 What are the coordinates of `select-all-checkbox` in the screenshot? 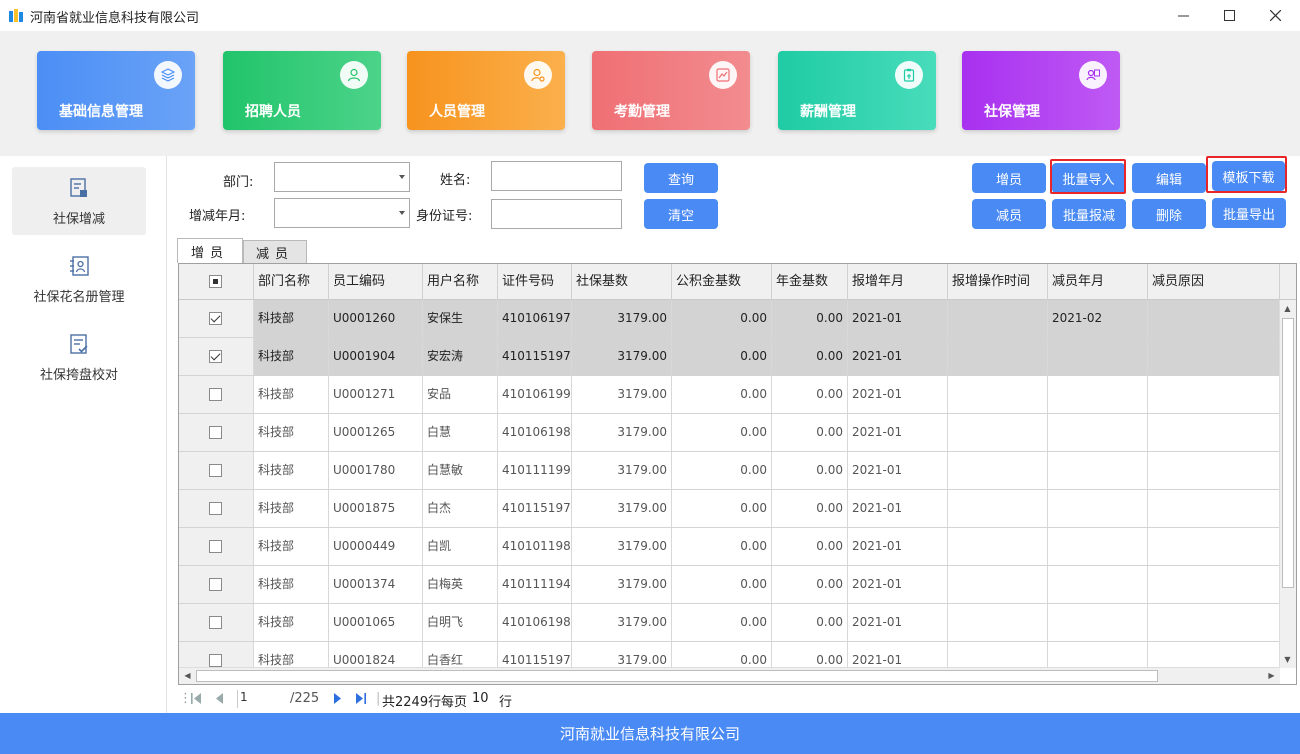 It's located at (215, 281).